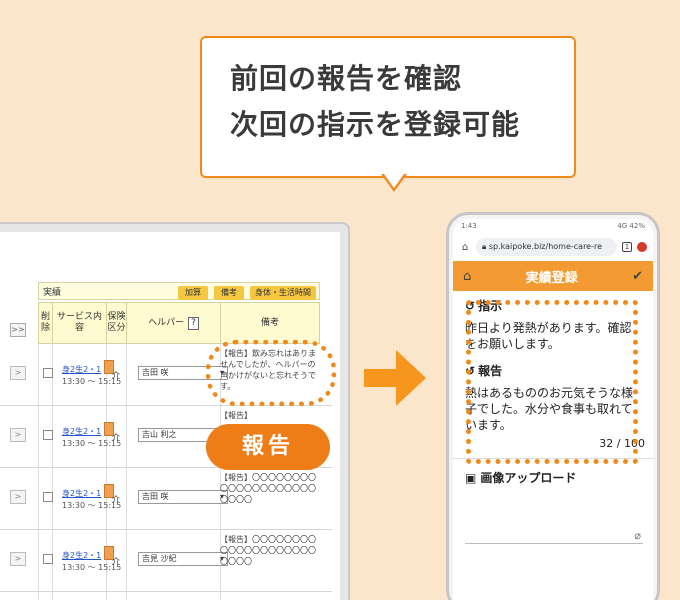  Describe the element at coordinates (375, 124) in the screenshot. I see `bubble-line-2: 次回の指示を登録可能` at that location.